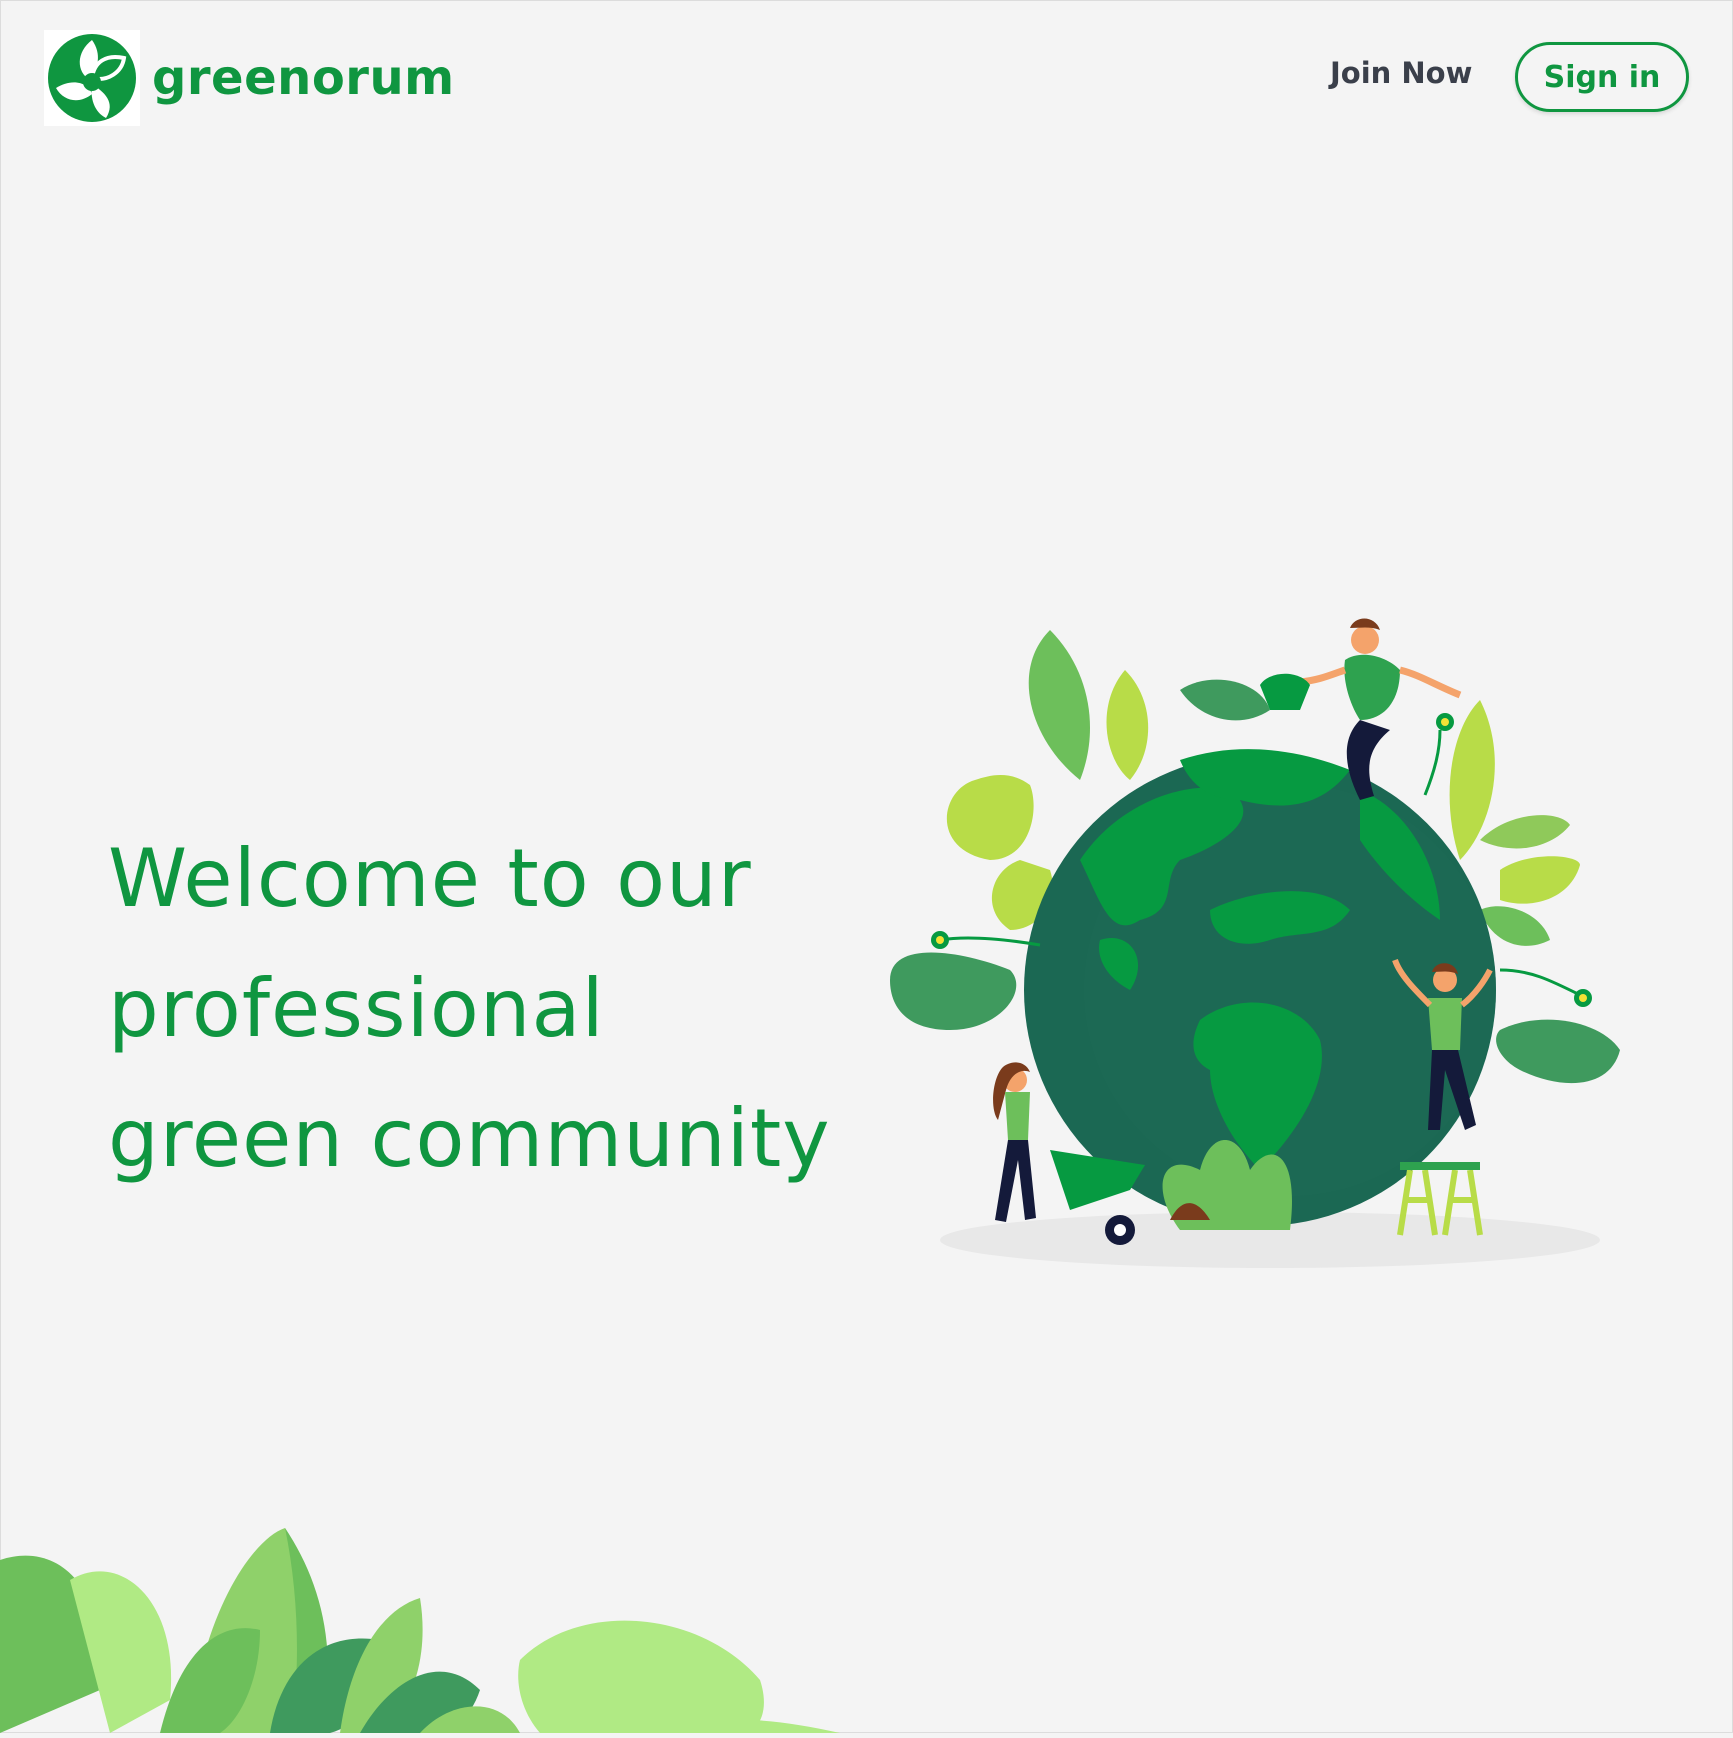 This screenshot has height=1738, width=1733. What do you see at coordinates (303, 78) in the screenshot?
I see `brand-name: greenorum` at bounding box center [303, 78].